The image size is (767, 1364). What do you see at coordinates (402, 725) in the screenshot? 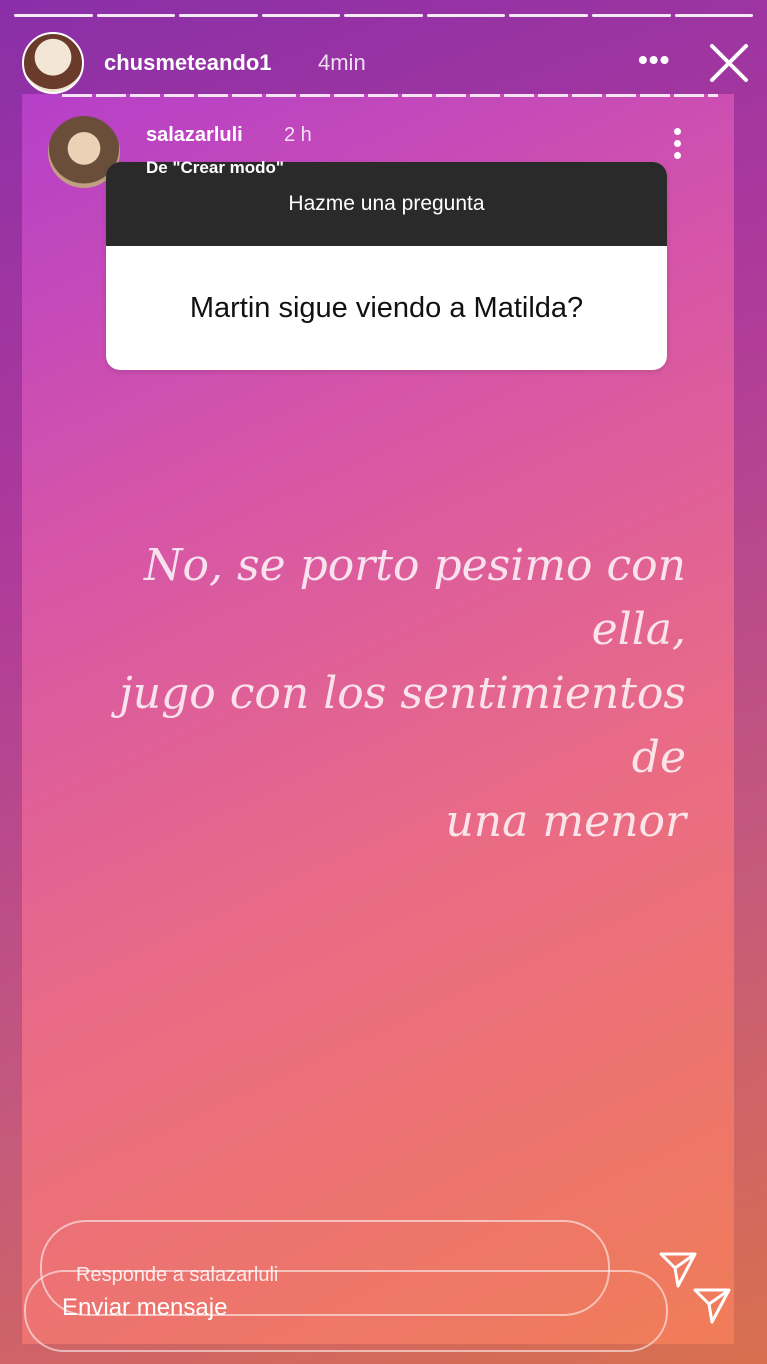
I see `answer-line: jugo con los sentimientos de` at bounding box center [402, 725].